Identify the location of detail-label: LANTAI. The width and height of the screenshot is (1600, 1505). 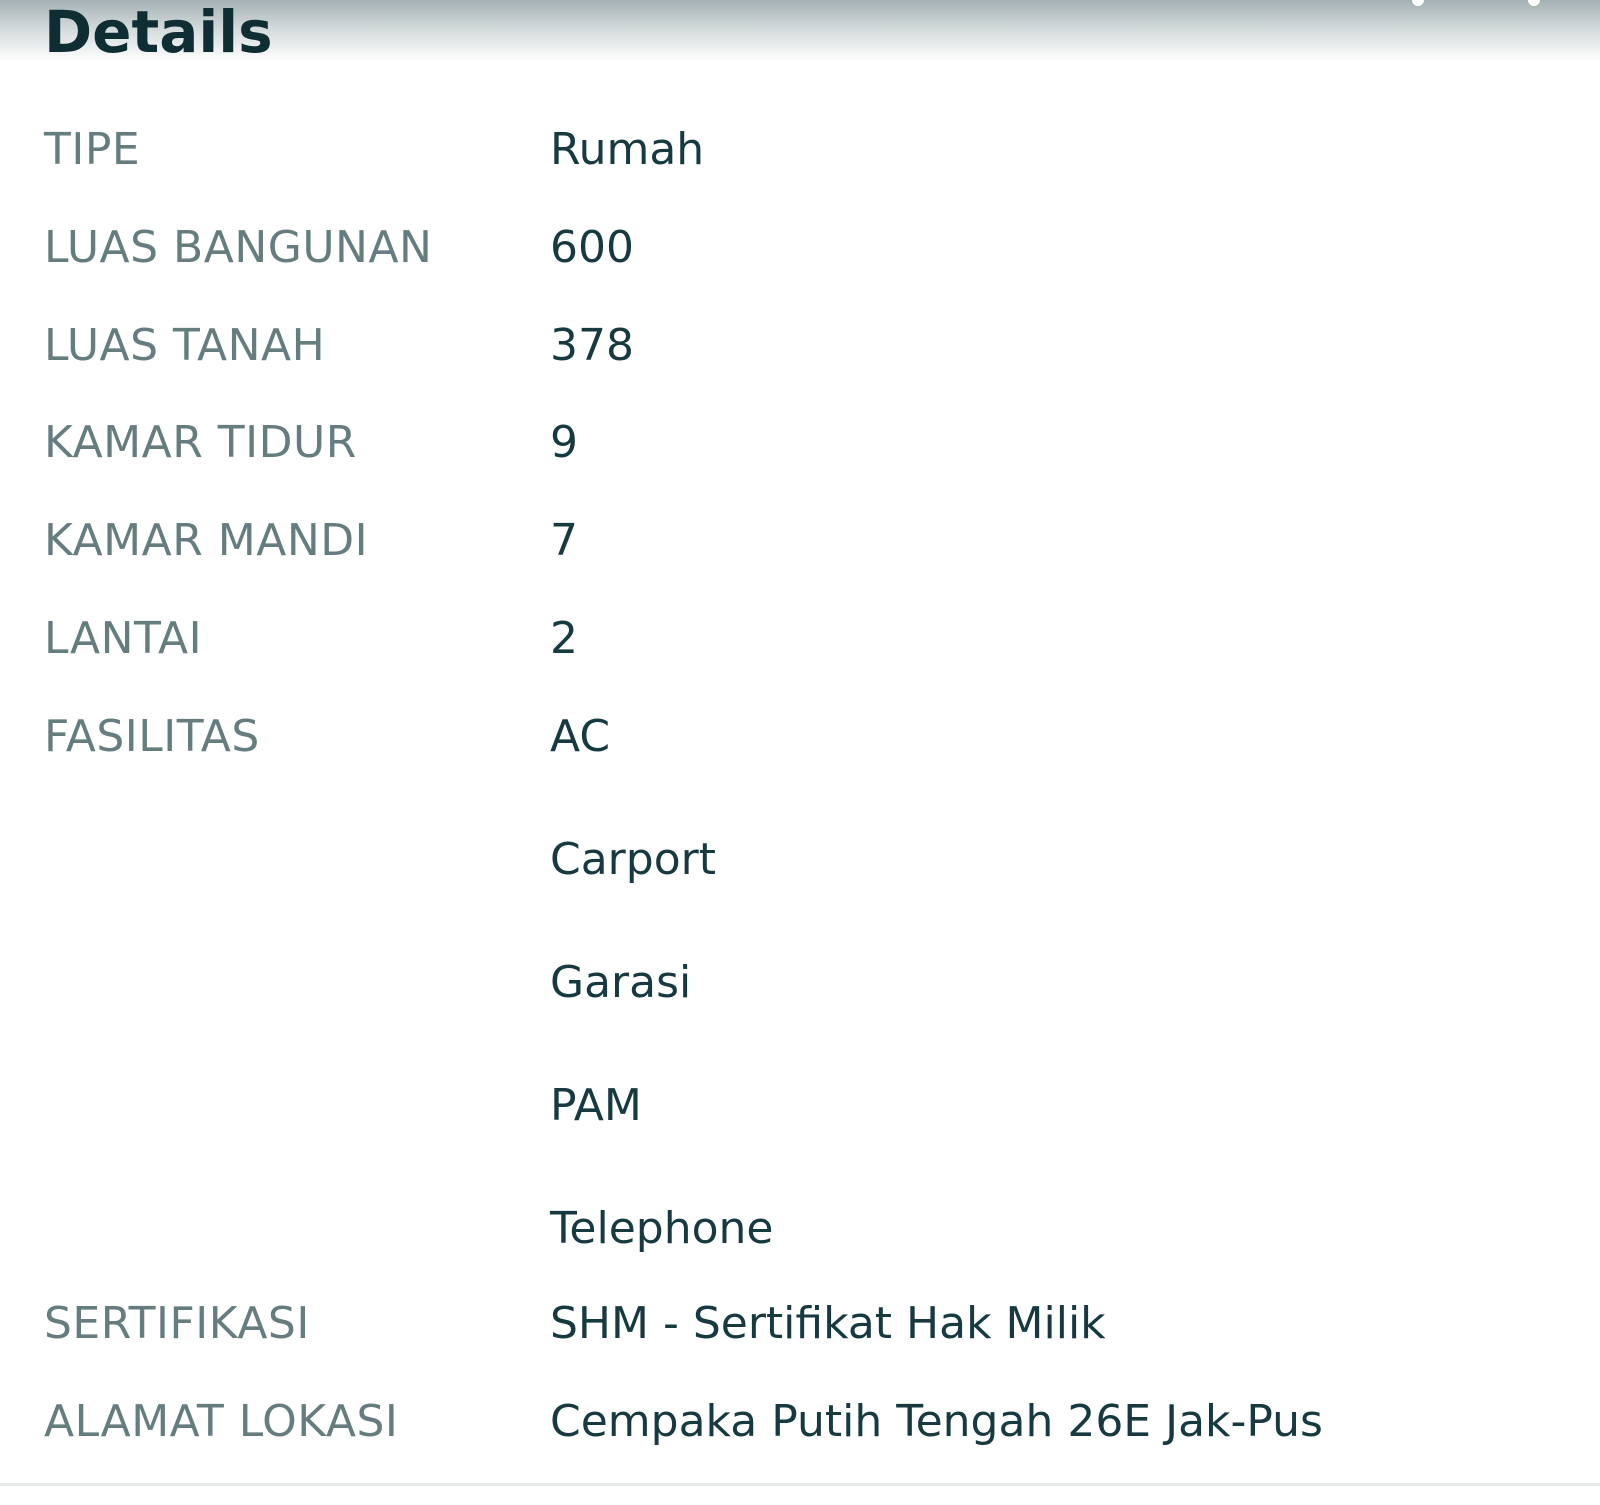
(123, 638).